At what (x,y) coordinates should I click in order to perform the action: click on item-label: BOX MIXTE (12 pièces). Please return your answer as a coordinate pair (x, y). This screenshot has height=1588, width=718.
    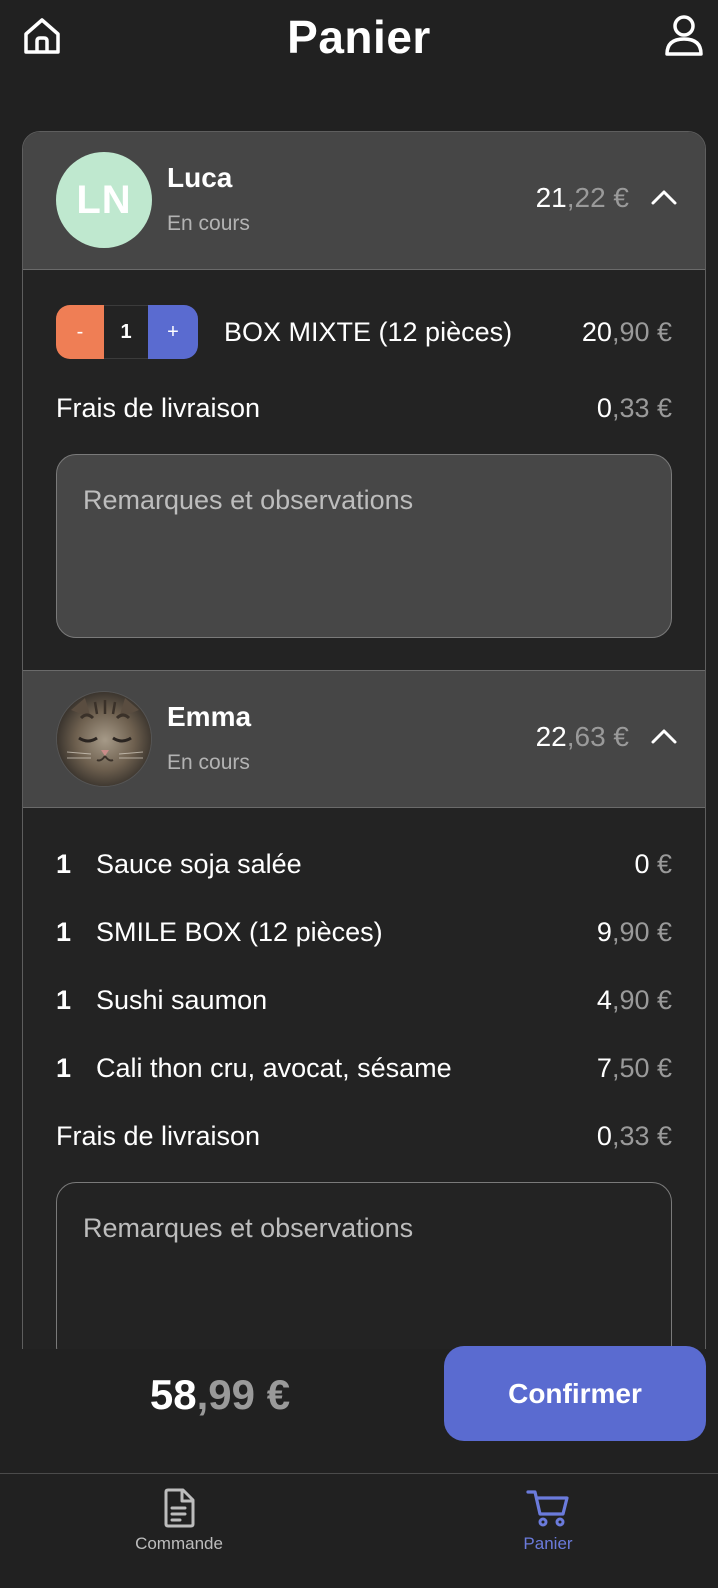
    Looking at the image, I should click on (368, 331).